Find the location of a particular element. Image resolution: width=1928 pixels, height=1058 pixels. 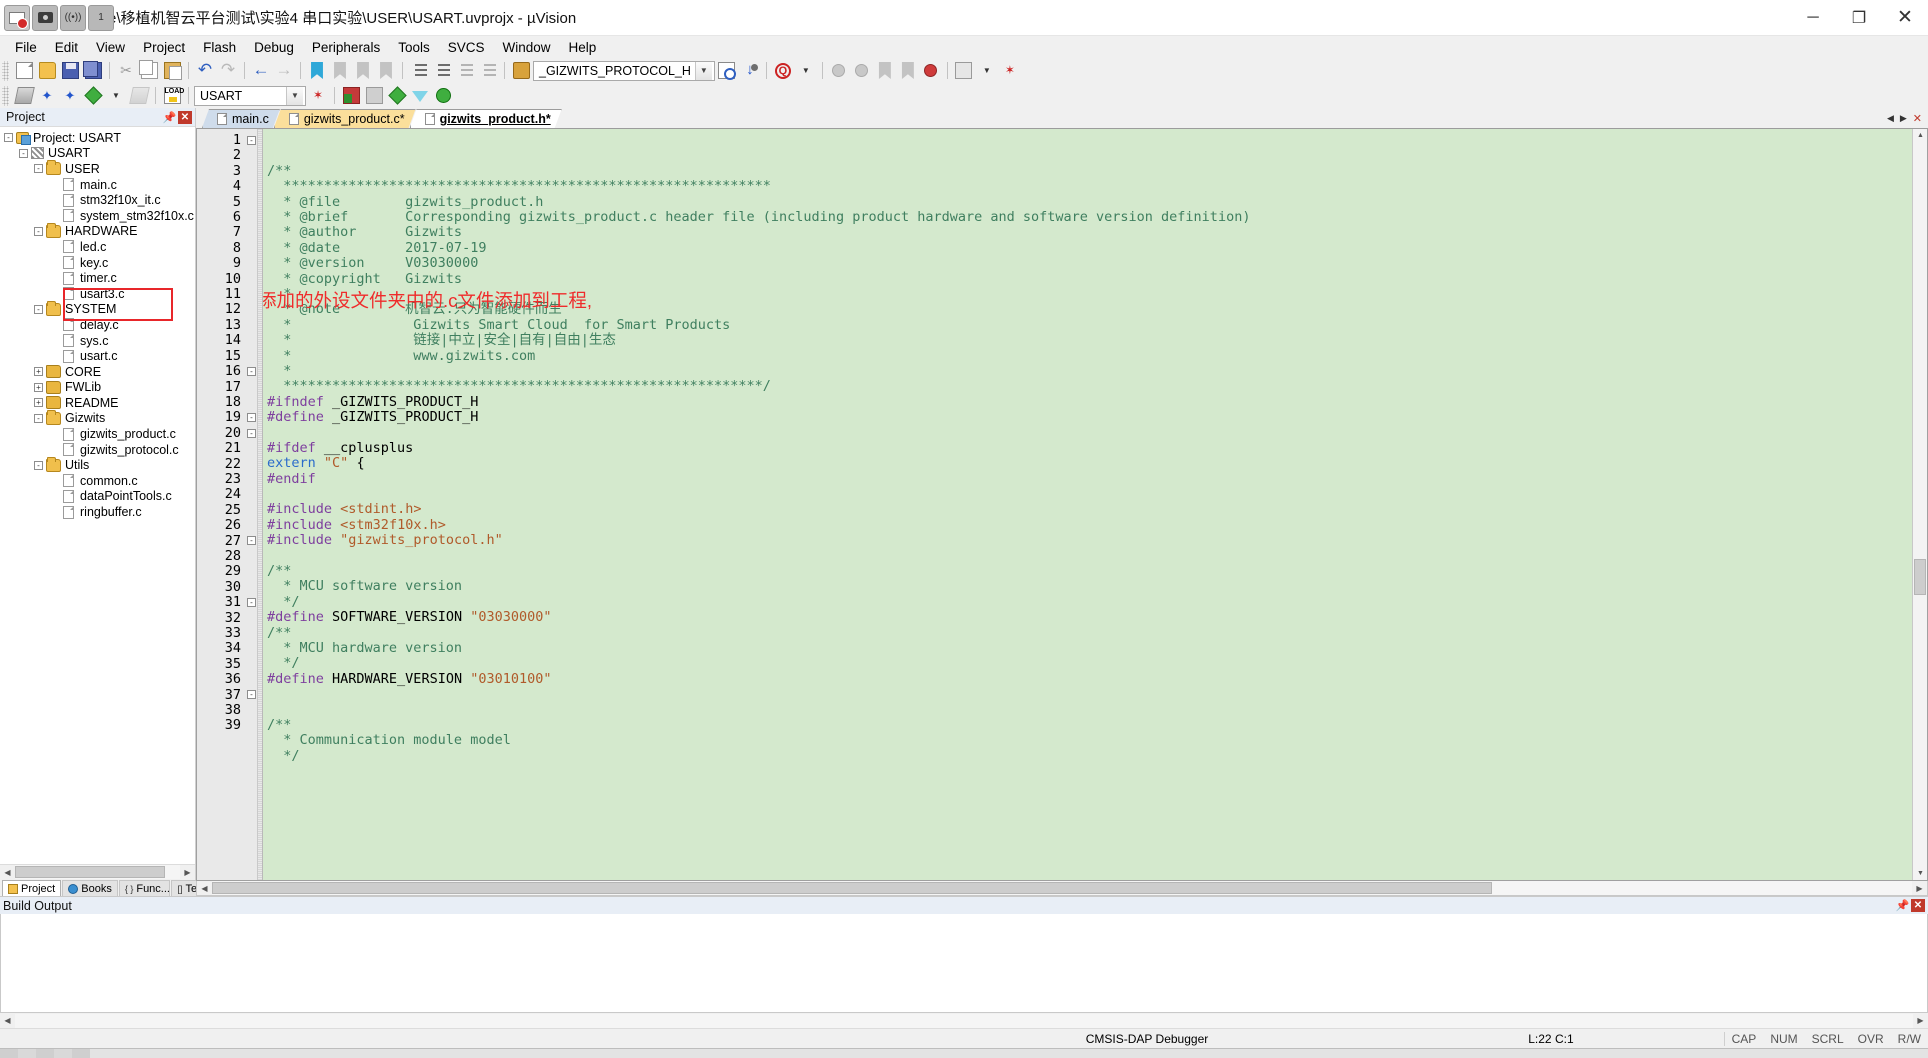

tab-scroll-right-icon: ▶ is located at coordinates (1903, 118).